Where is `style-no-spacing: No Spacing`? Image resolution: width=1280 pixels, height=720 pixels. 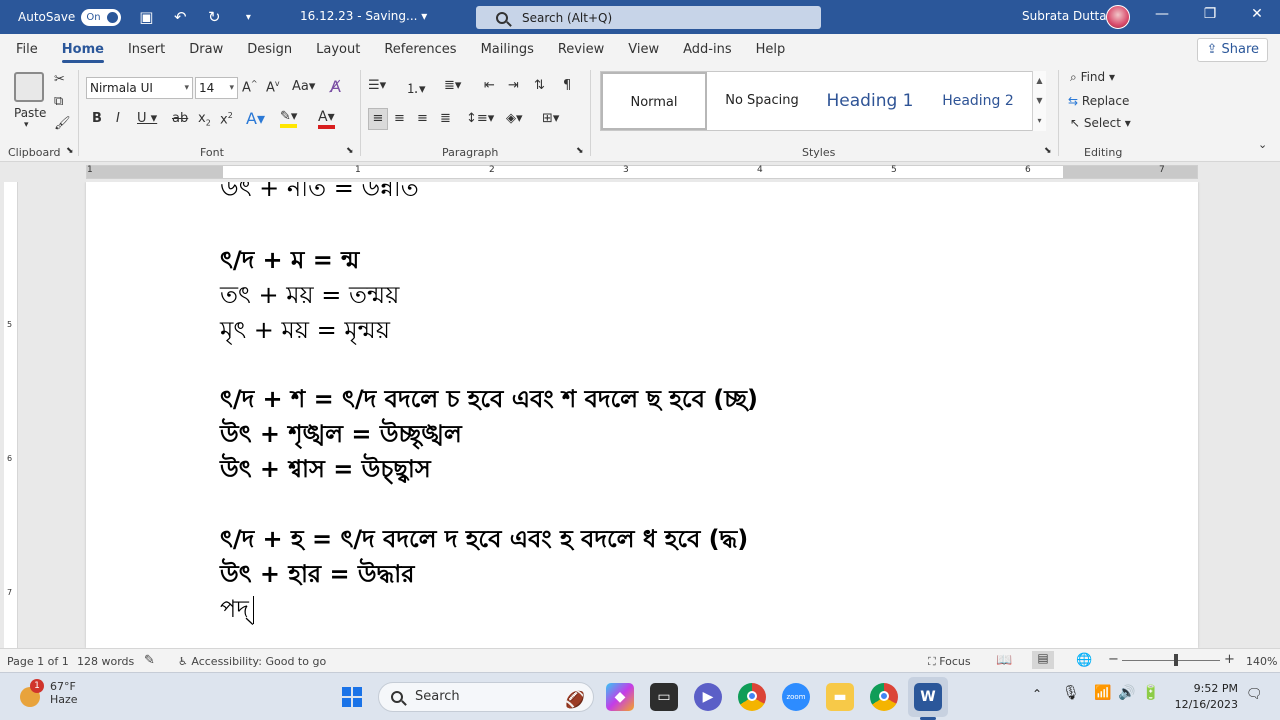
style-no-spacing: No Spacing is located at coordinates (762, 101).